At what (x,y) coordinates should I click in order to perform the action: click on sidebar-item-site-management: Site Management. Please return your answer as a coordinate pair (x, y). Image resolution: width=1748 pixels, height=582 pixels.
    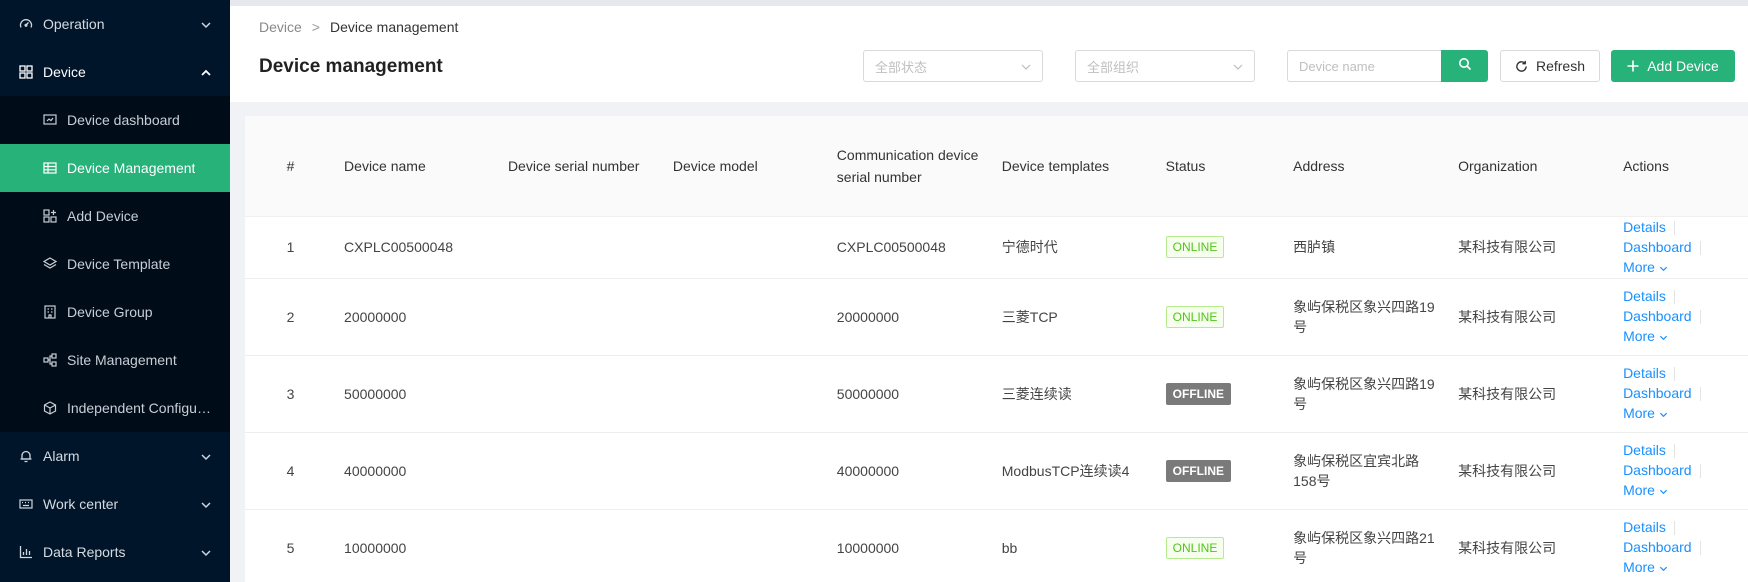
    Looking at the image, I should click on (115, 360).